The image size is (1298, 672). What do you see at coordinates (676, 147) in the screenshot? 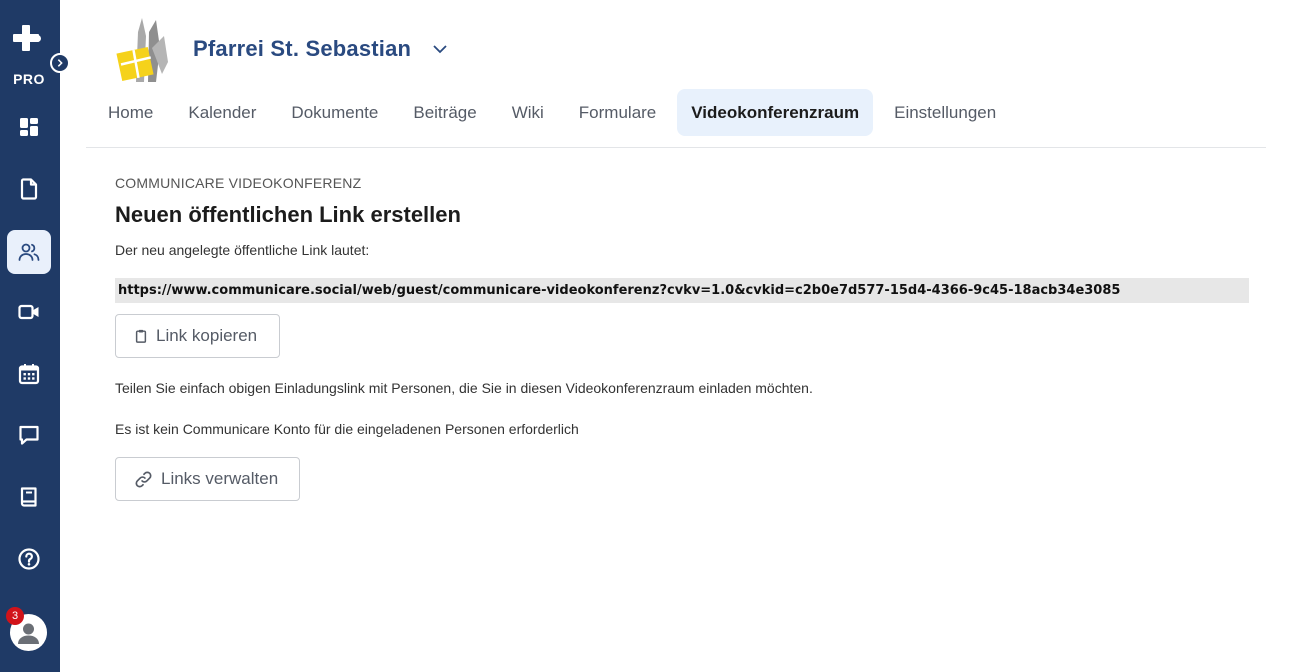
I see `header-divider` at bounding box center [676, 147].